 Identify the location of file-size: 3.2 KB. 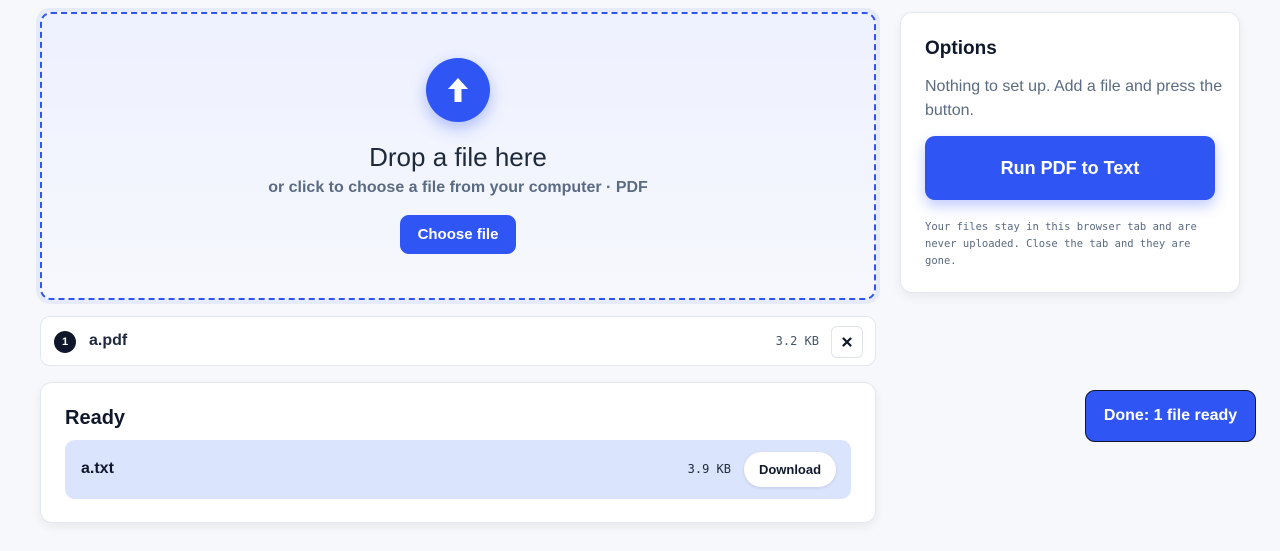
(797, 341).